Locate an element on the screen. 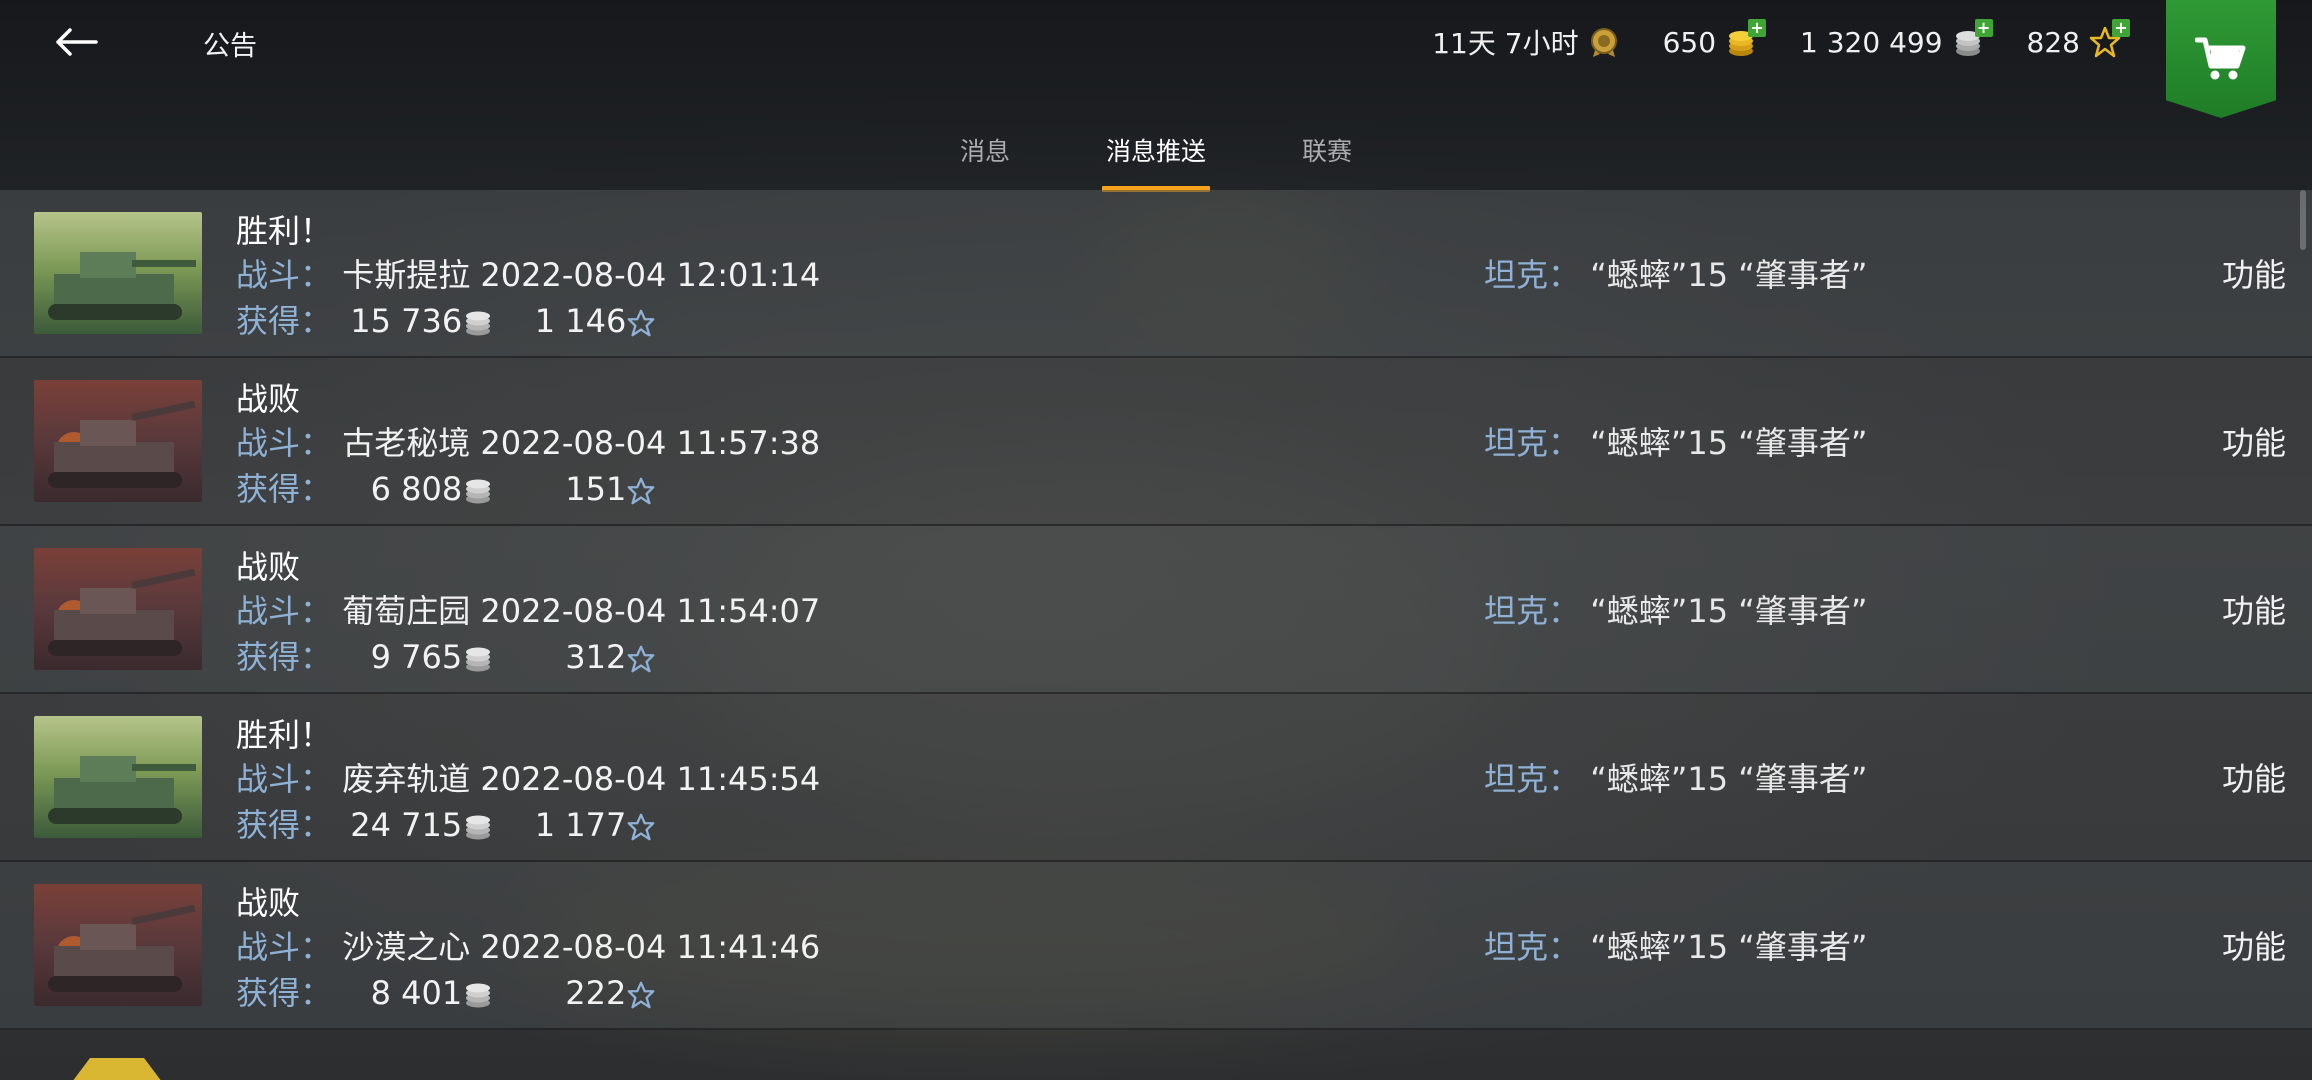 Image resolution: width=2312 pixels, height=1080 pixels. earned-xp: 1 177 is located at coordinates (580, 825).